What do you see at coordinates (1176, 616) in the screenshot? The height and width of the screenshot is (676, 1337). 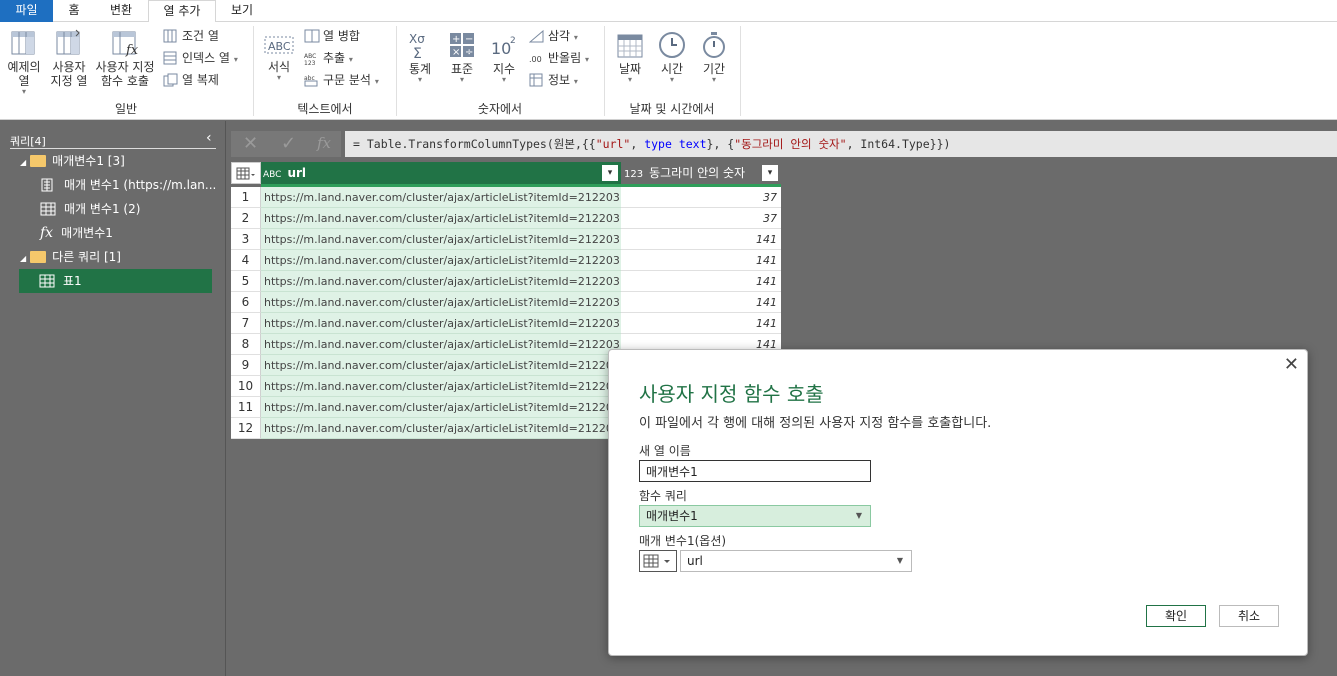 I see `ok-button: 확인` at bounding box center [1176, 616].